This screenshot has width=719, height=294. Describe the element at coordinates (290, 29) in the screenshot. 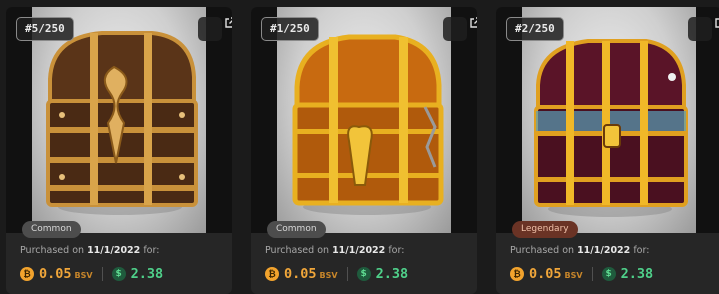

I see `edition-number: #1/250` at that location.